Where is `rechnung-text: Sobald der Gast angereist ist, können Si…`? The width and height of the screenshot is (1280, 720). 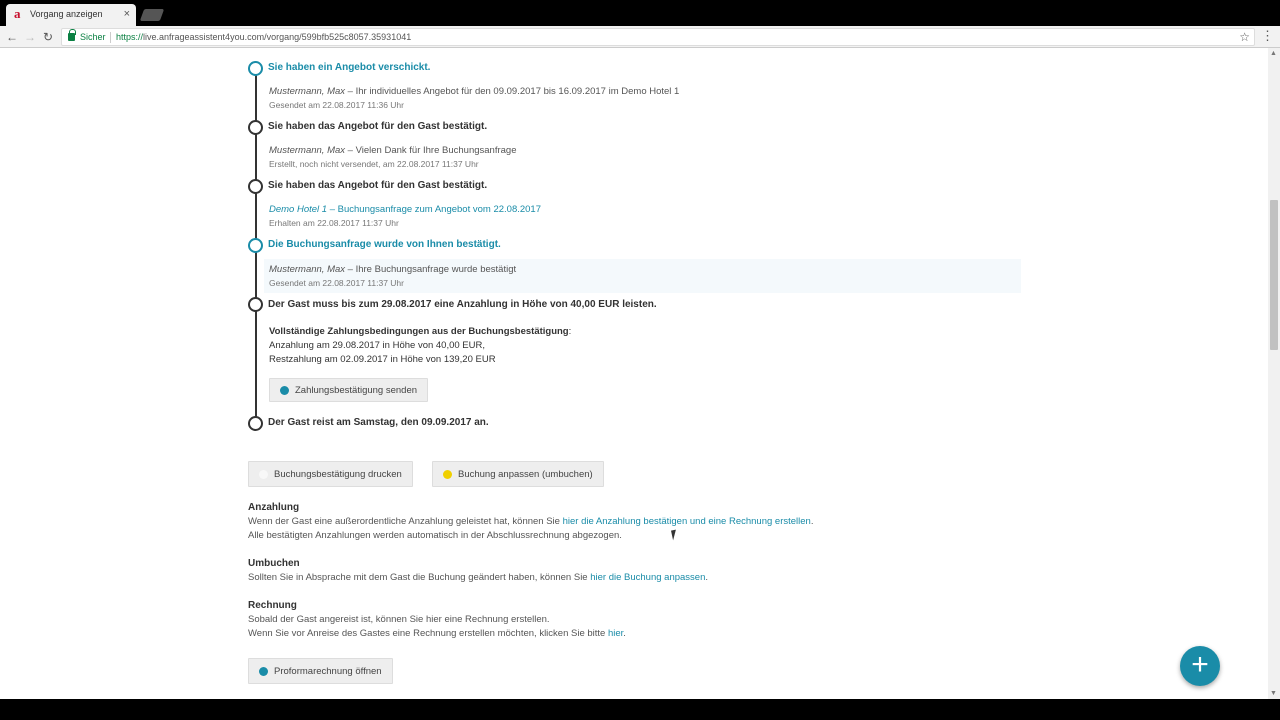
rechnung-text: Sobald der Gast angereist ist, können Si… is located at coordinates (399, 619).